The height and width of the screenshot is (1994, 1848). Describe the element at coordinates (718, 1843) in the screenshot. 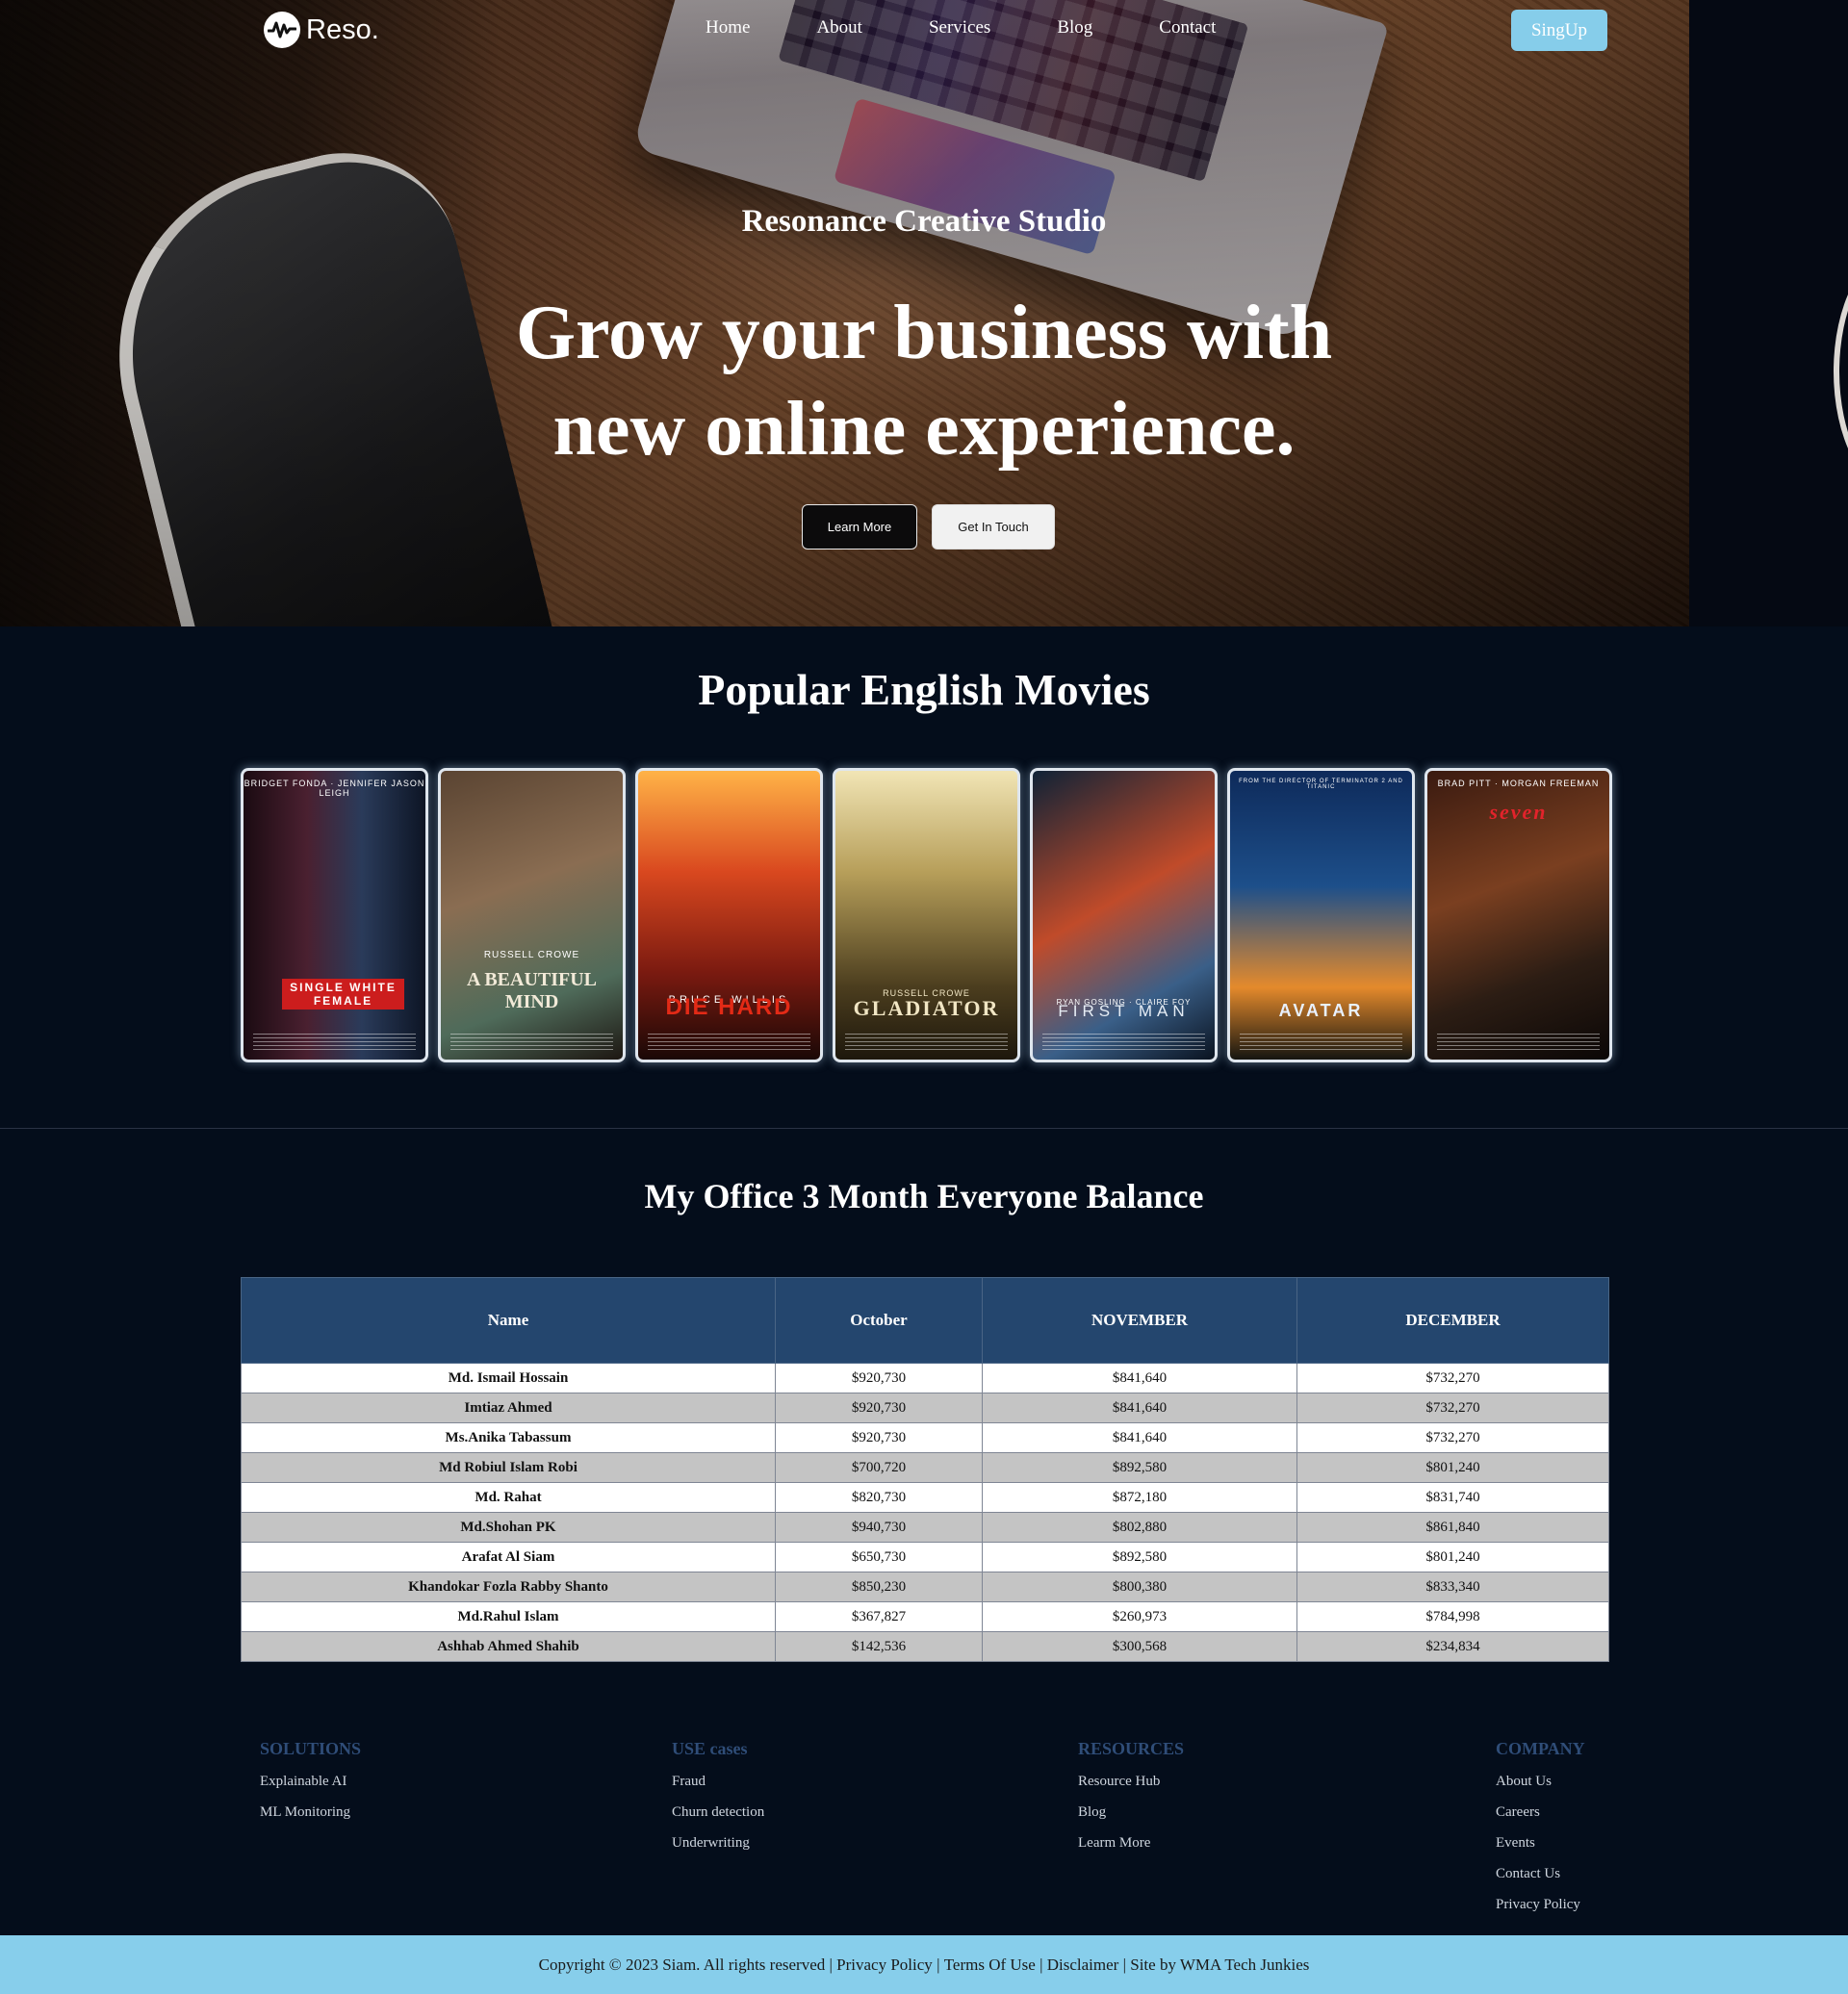

I see `footer-link-underwriting: Underwriting` at that location.